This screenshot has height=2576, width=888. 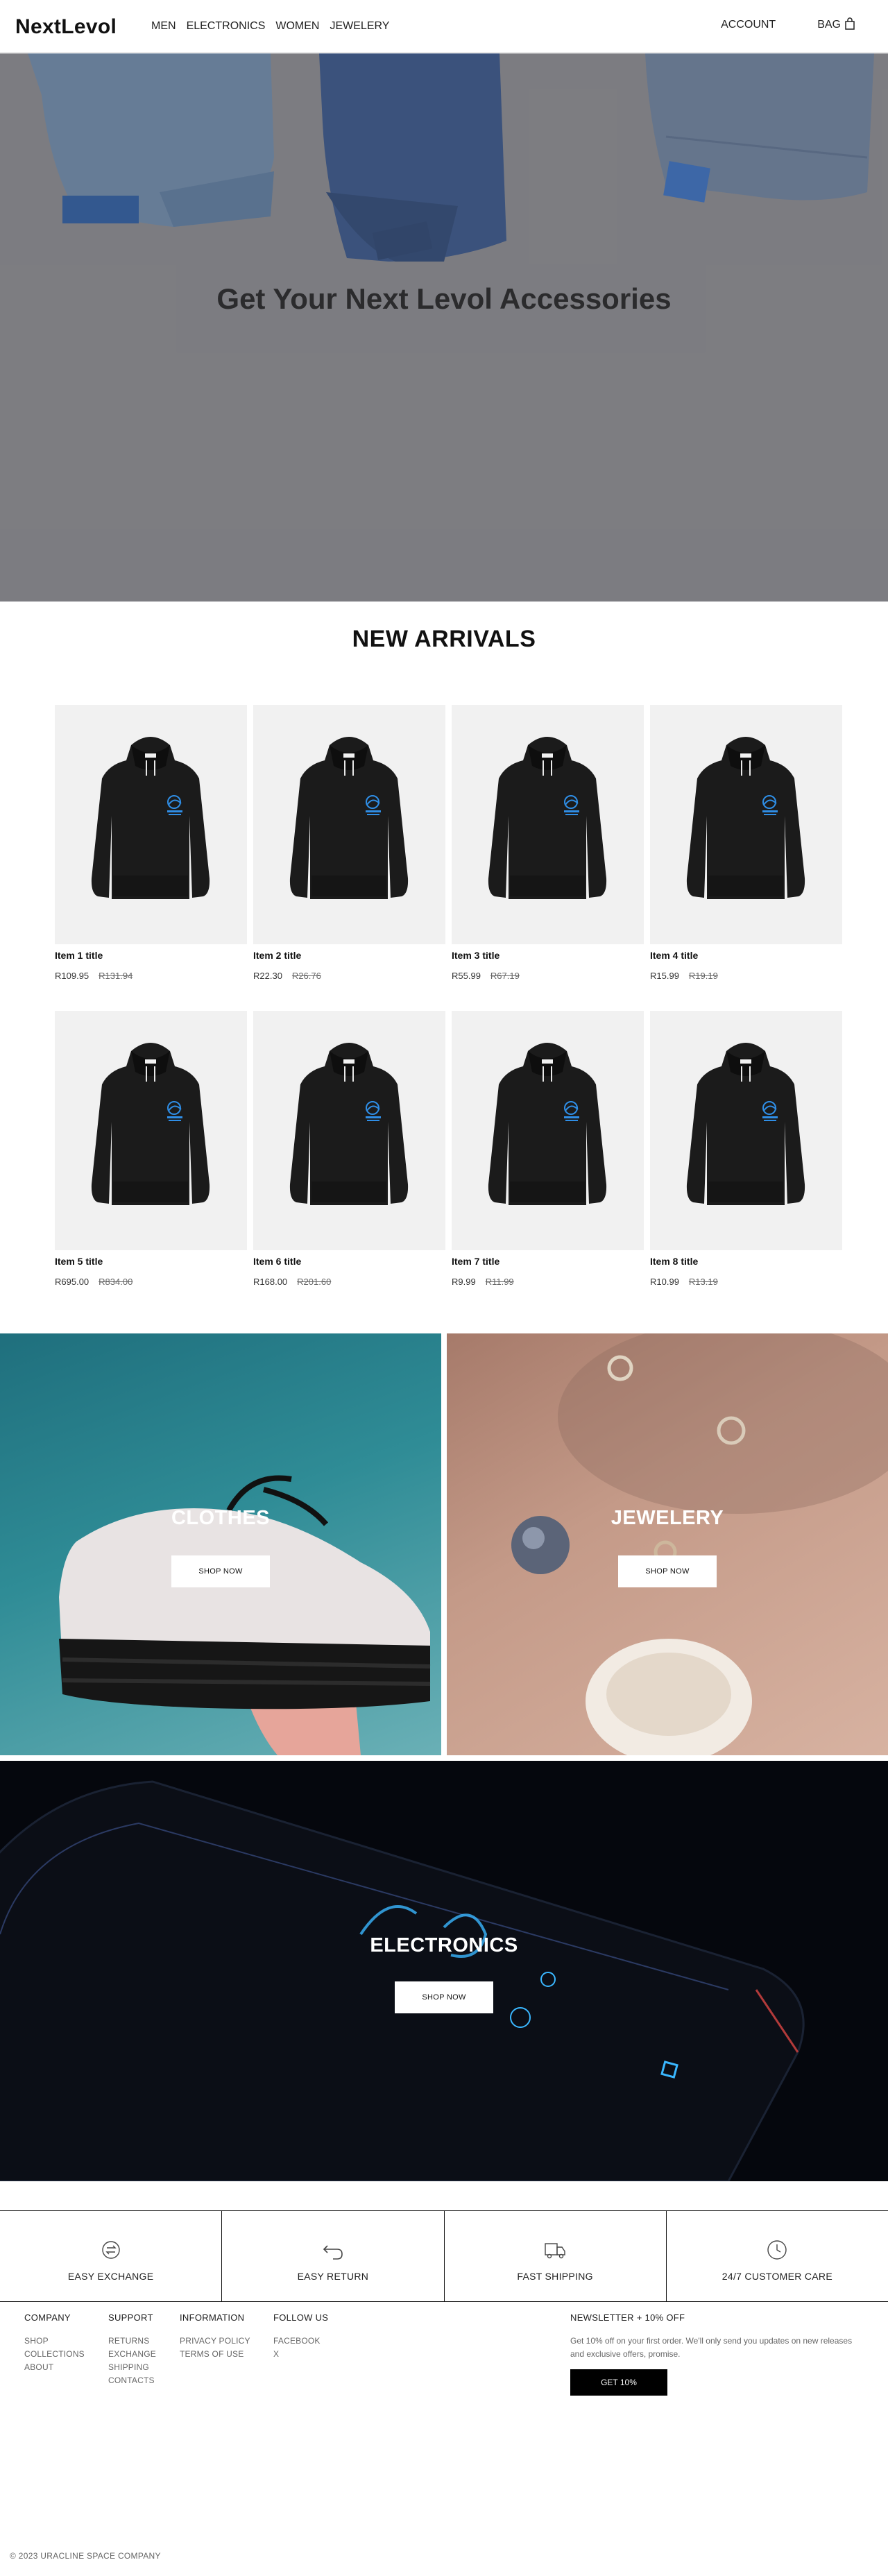 What do you see at coordinates (54, 2367) in the screenshot?
I see `footer-link-about: ABOUT` at bounding box center [54, 2367].